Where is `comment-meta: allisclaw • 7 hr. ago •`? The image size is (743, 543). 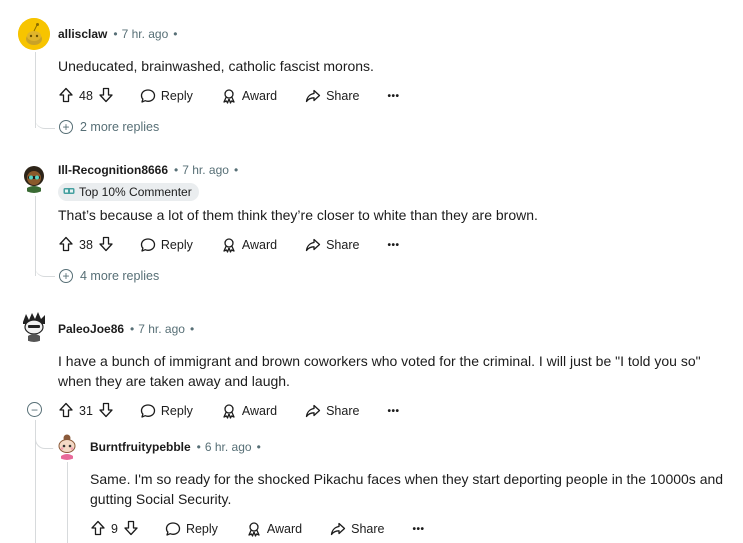
comment-meta: allisclaw • 7 hr. ago • is located at coordinates (118, 34).